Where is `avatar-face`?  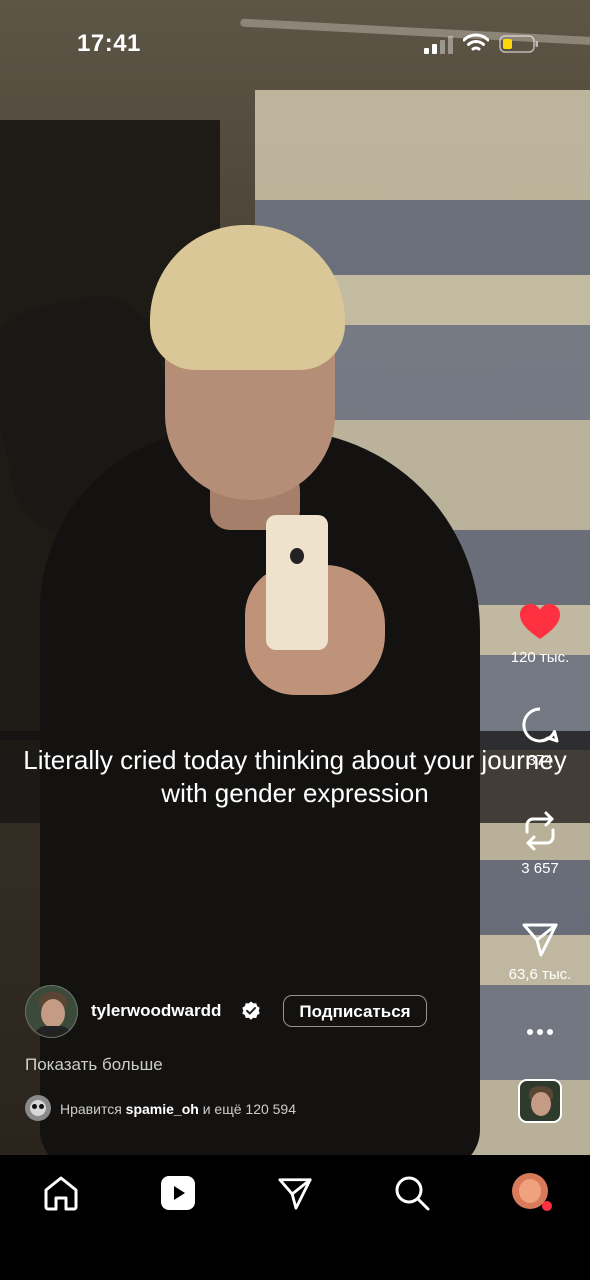
avatar-face is located at coordinates (53, 1013).